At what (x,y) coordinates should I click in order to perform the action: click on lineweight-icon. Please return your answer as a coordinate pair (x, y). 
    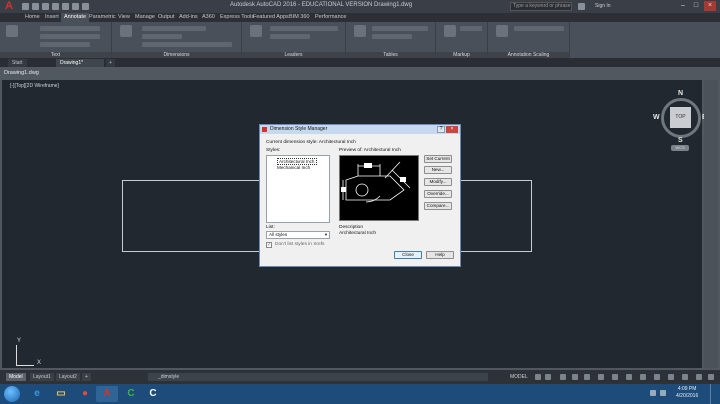
    Looking at the image, I should click on (601, 377).